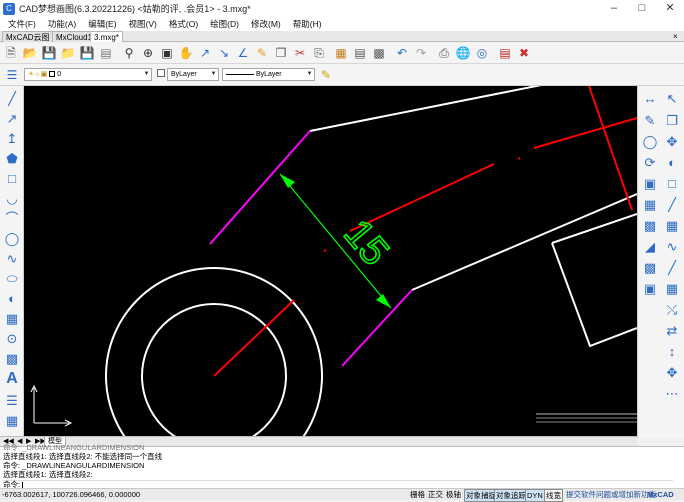  What do you see at coordinates (672, 142) in the screenshot?
I see `move-icon: ✥` at bounding box center [672, 142].